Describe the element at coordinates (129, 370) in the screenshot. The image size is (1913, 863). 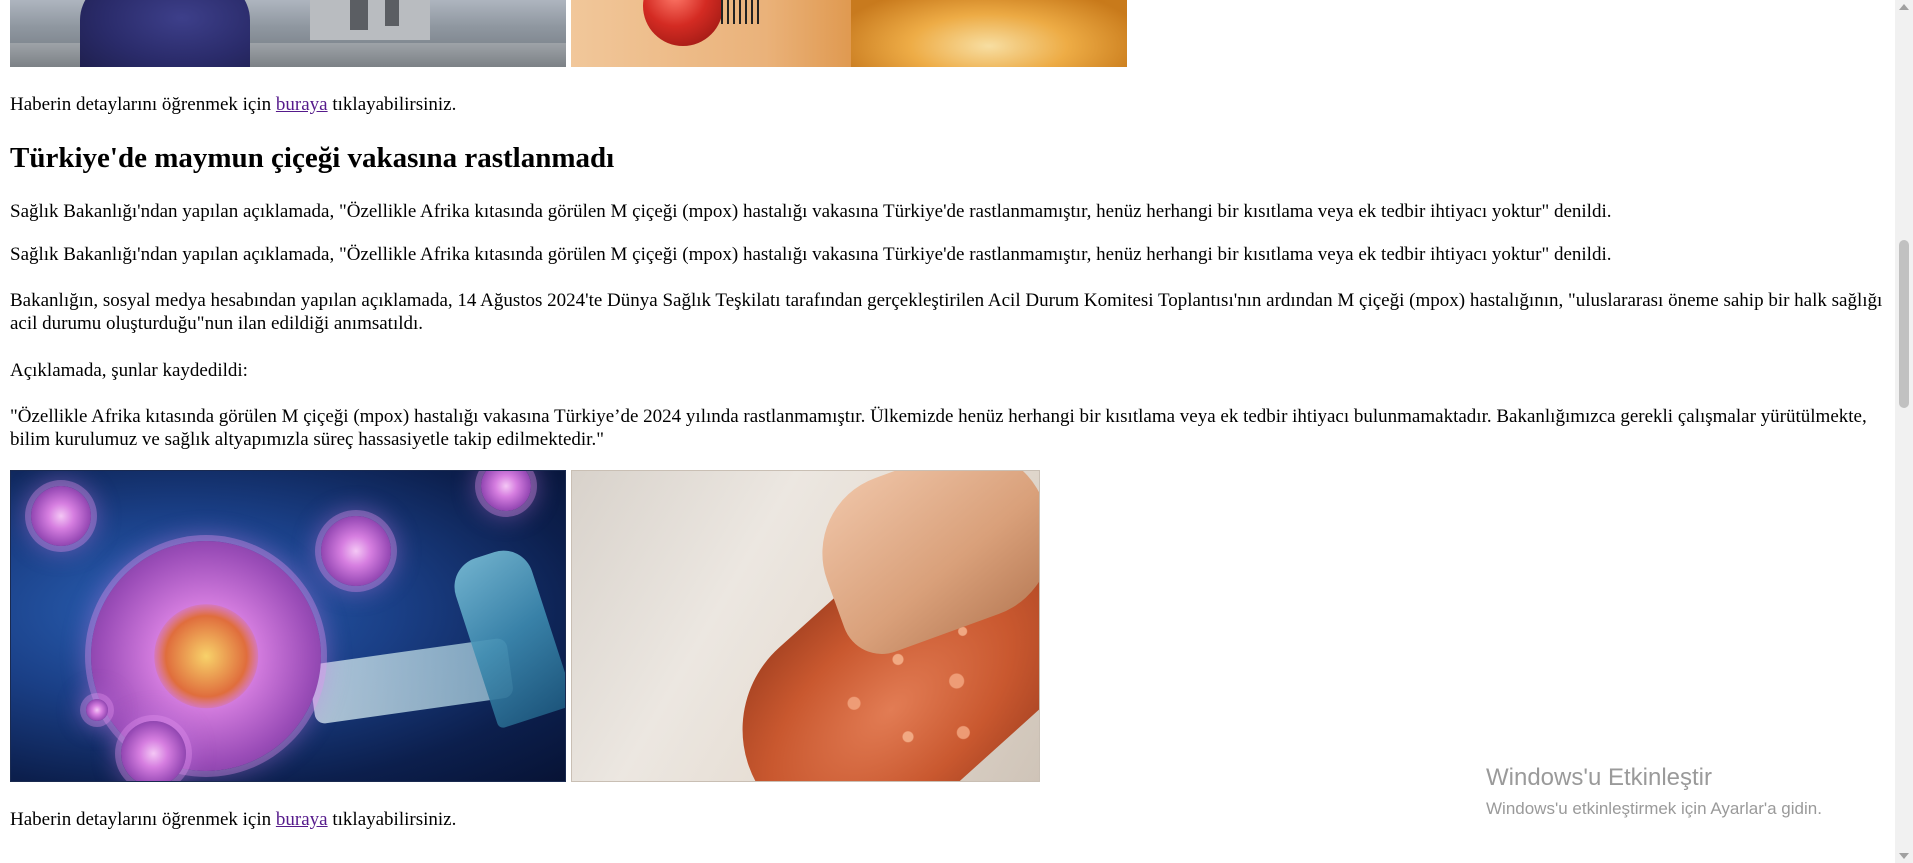
I see `paragraph-4: Açıklamada, şunlar kaydedildi:` at that location.